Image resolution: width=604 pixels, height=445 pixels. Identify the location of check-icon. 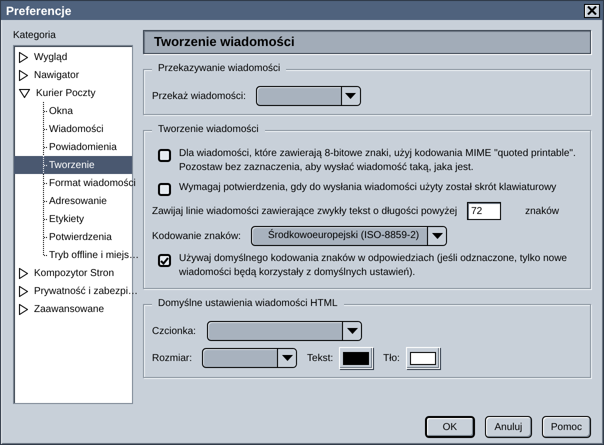
(164, 260).